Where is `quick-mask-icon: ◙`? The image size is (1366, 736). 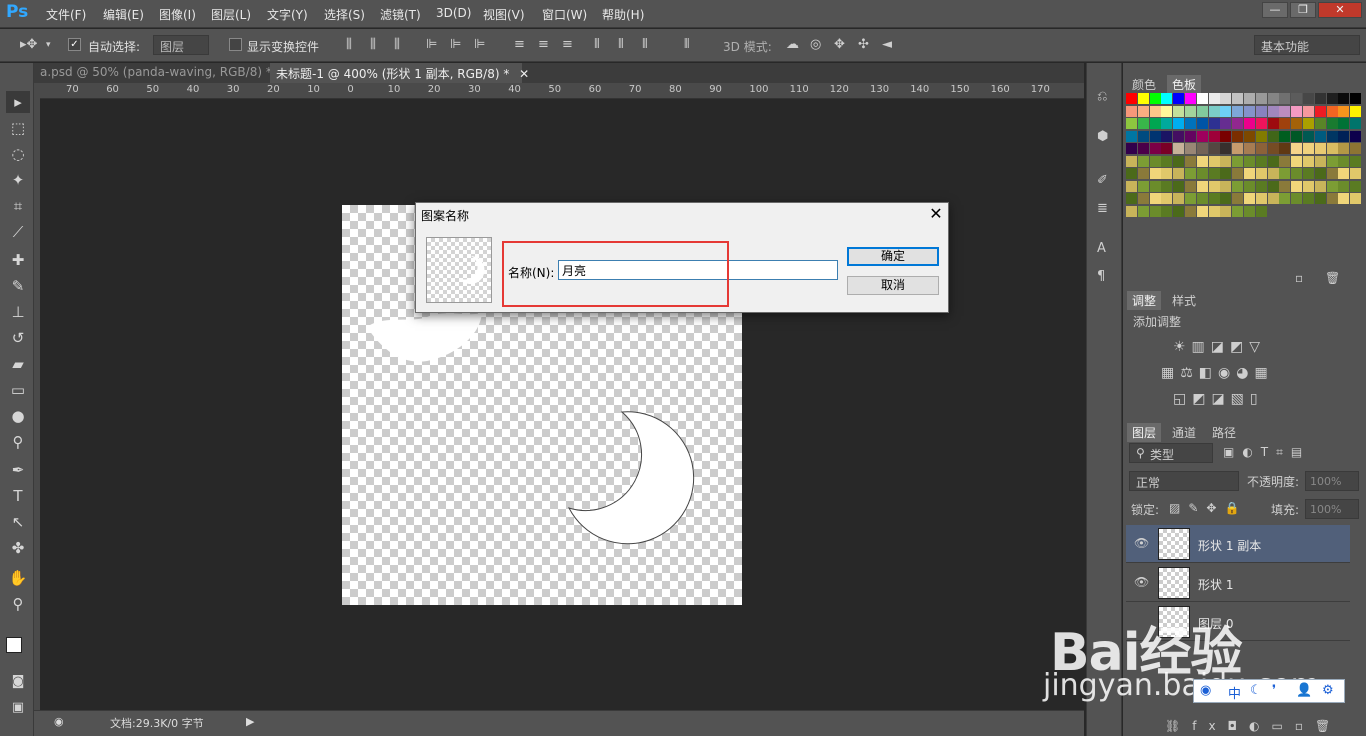 quick-mask-icon: ◙ is located at coordinates (18, 682).